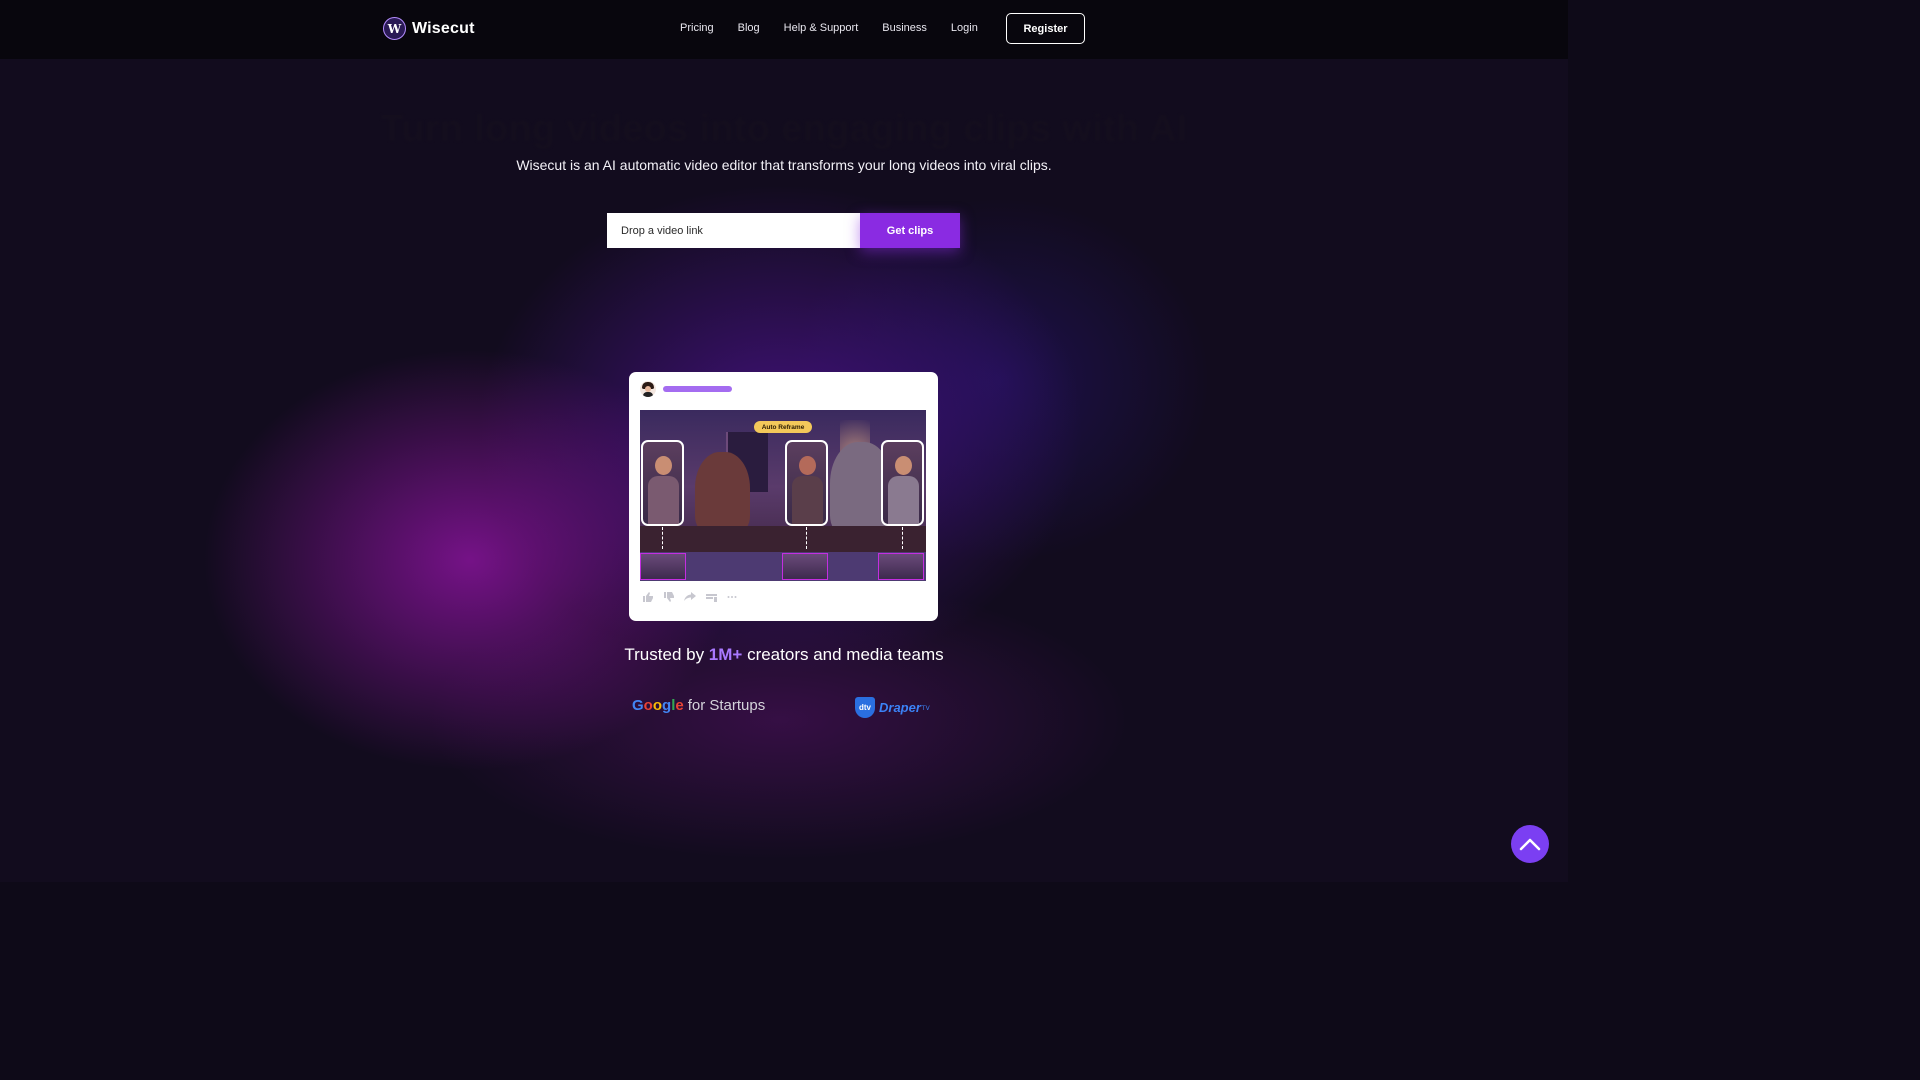  I want to click on nav-link-blog: Blog, so click(749, 28).